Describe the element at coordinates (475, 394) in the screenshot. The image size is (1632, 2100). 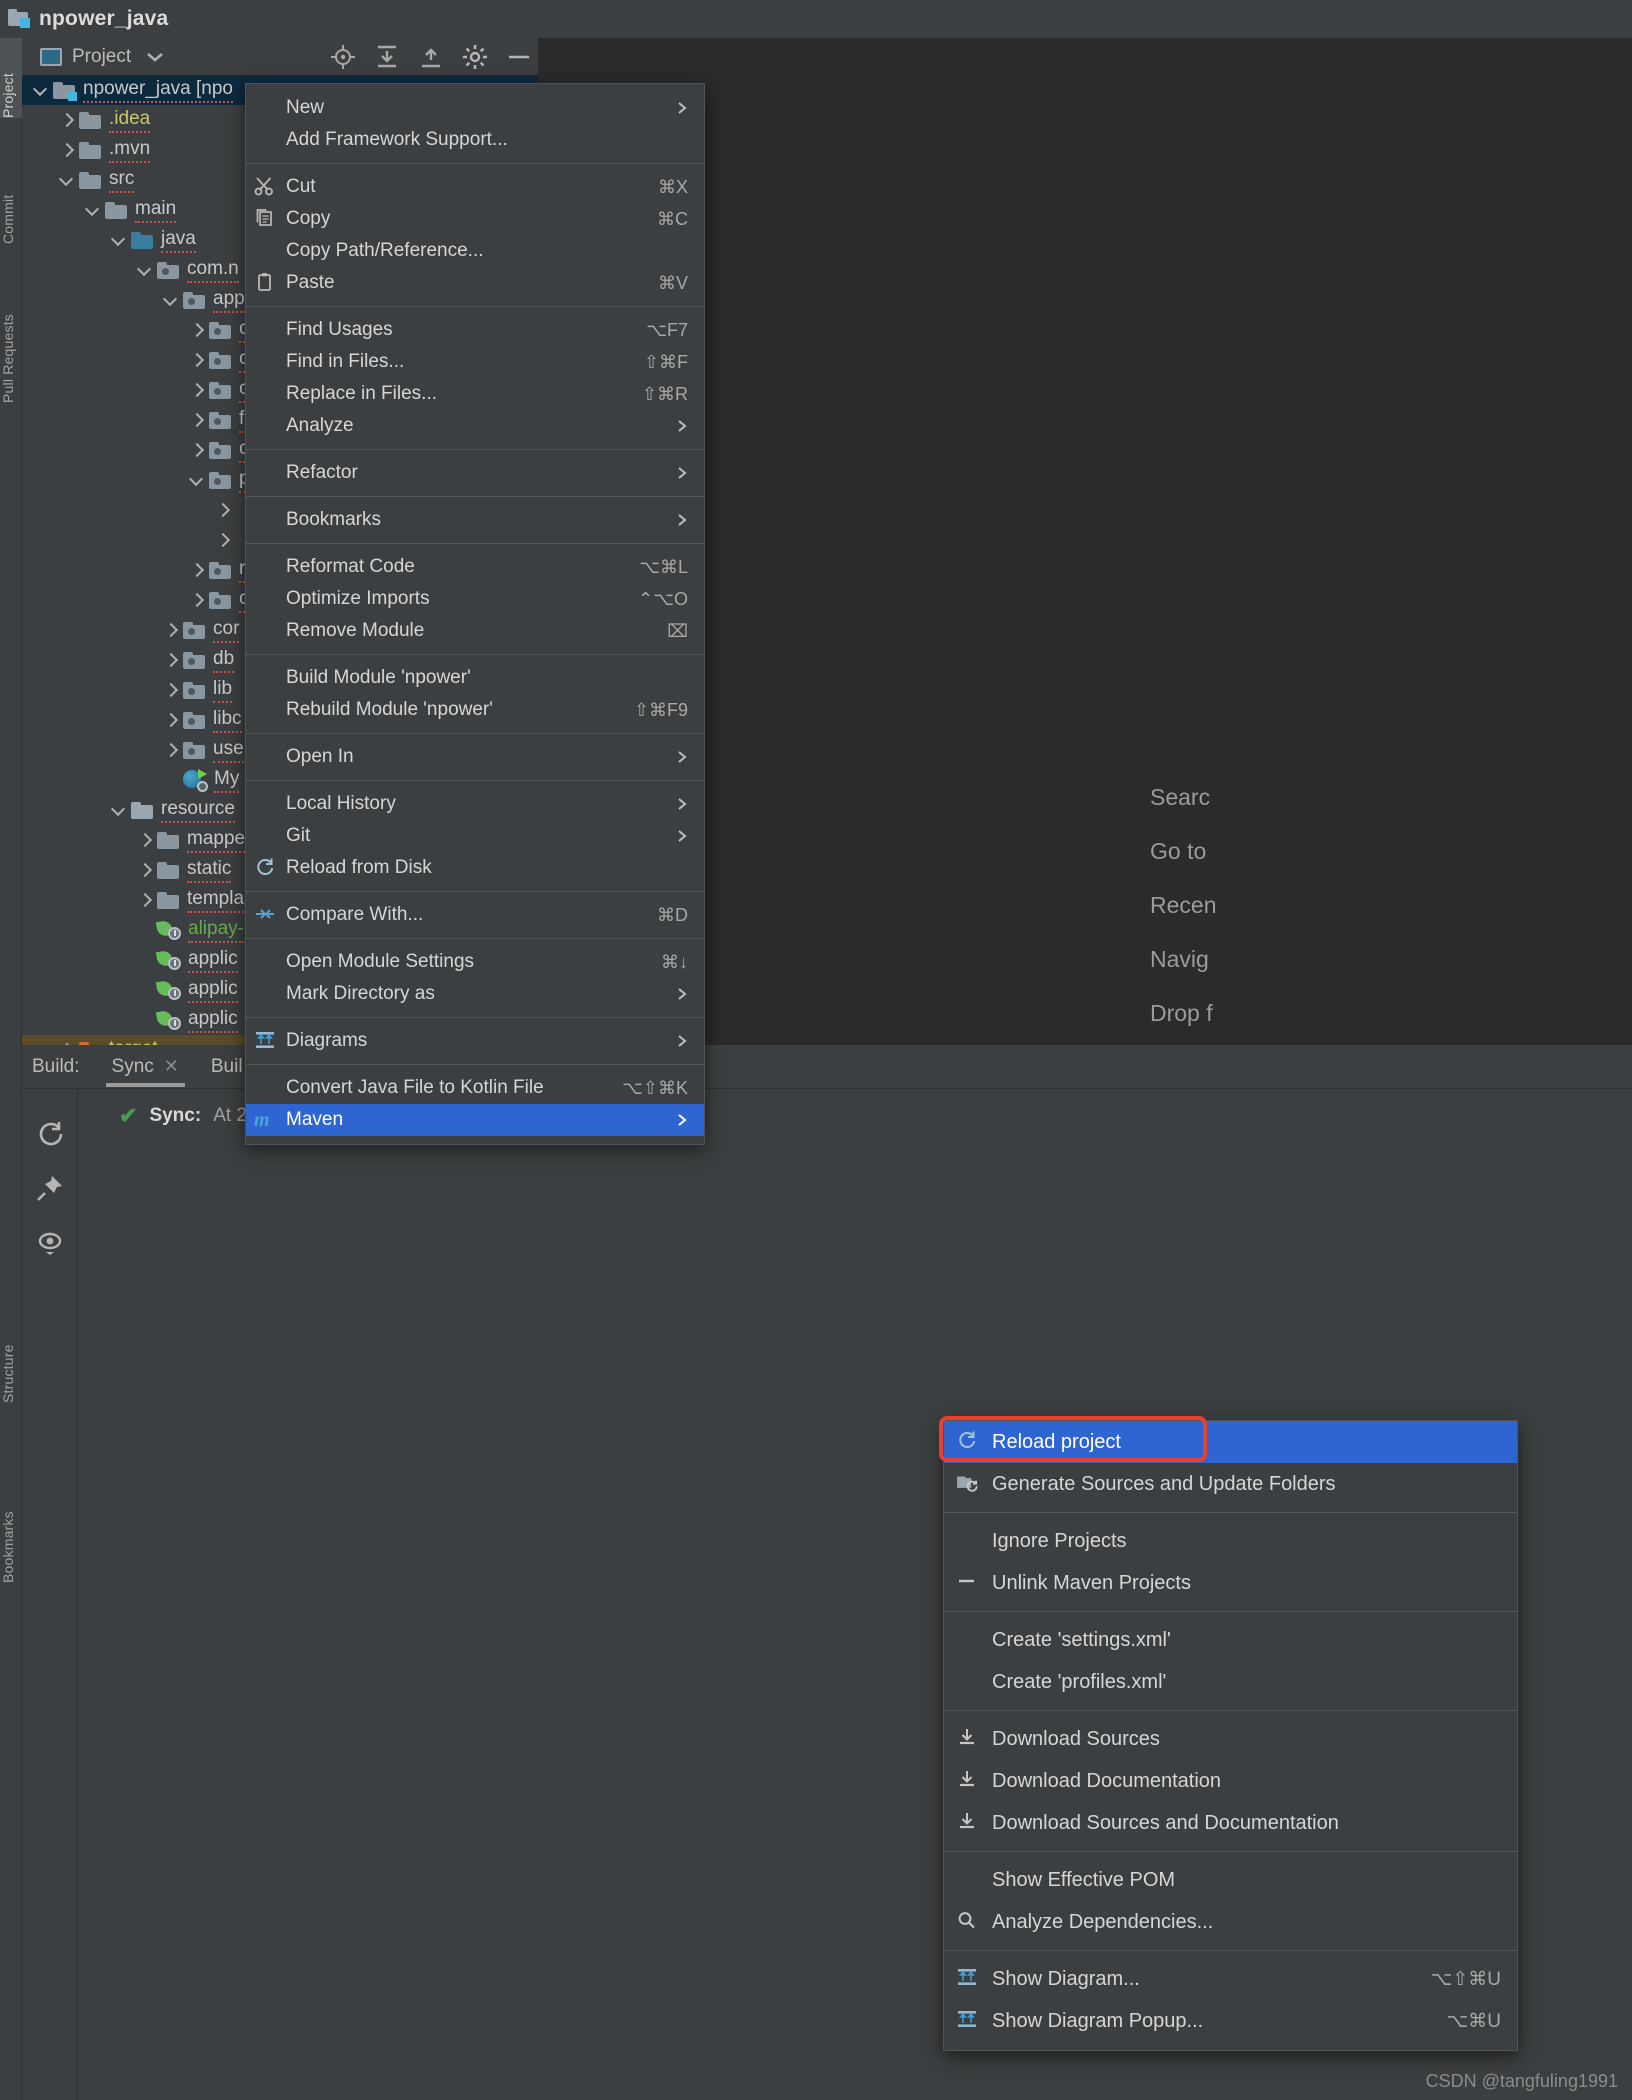
I see `menu-item: Replace in Files... ⇧⌘R` at that location.